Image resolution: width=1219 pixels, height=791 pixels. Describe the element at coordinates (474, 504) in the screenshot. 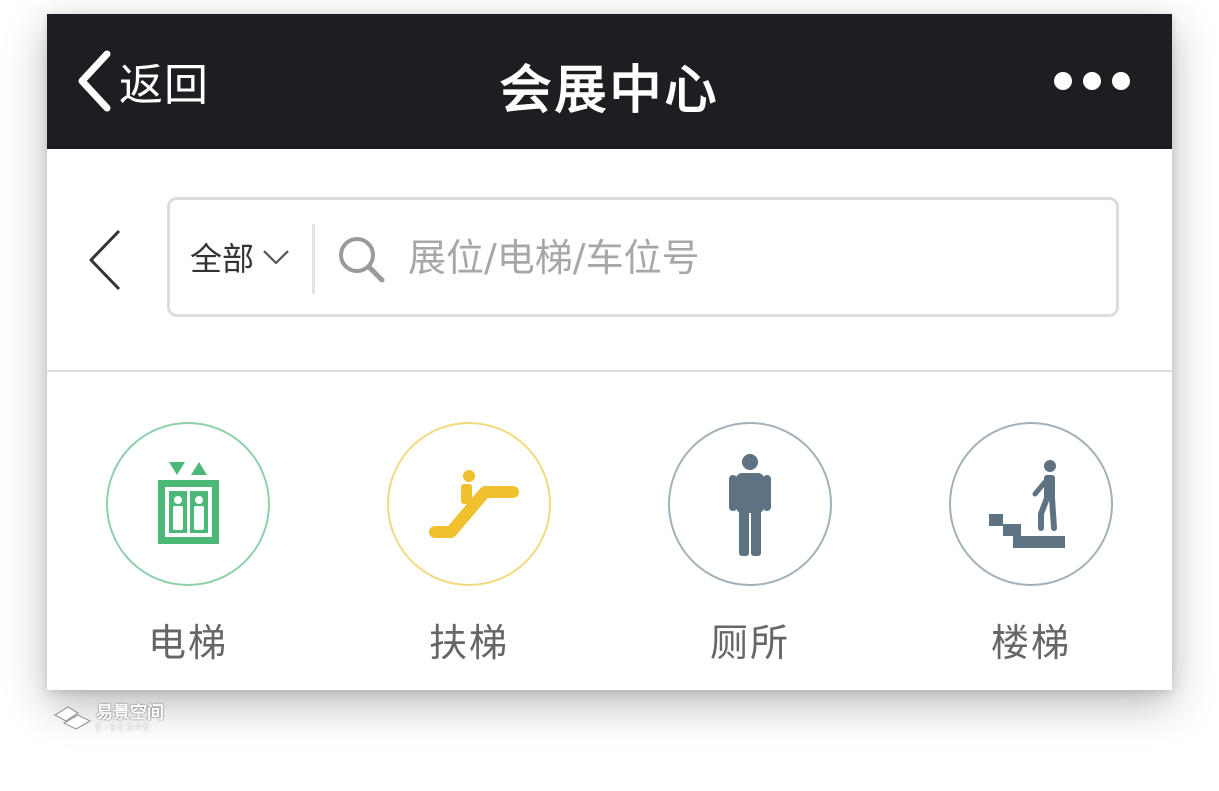

I see `escalator-icon` at that location.